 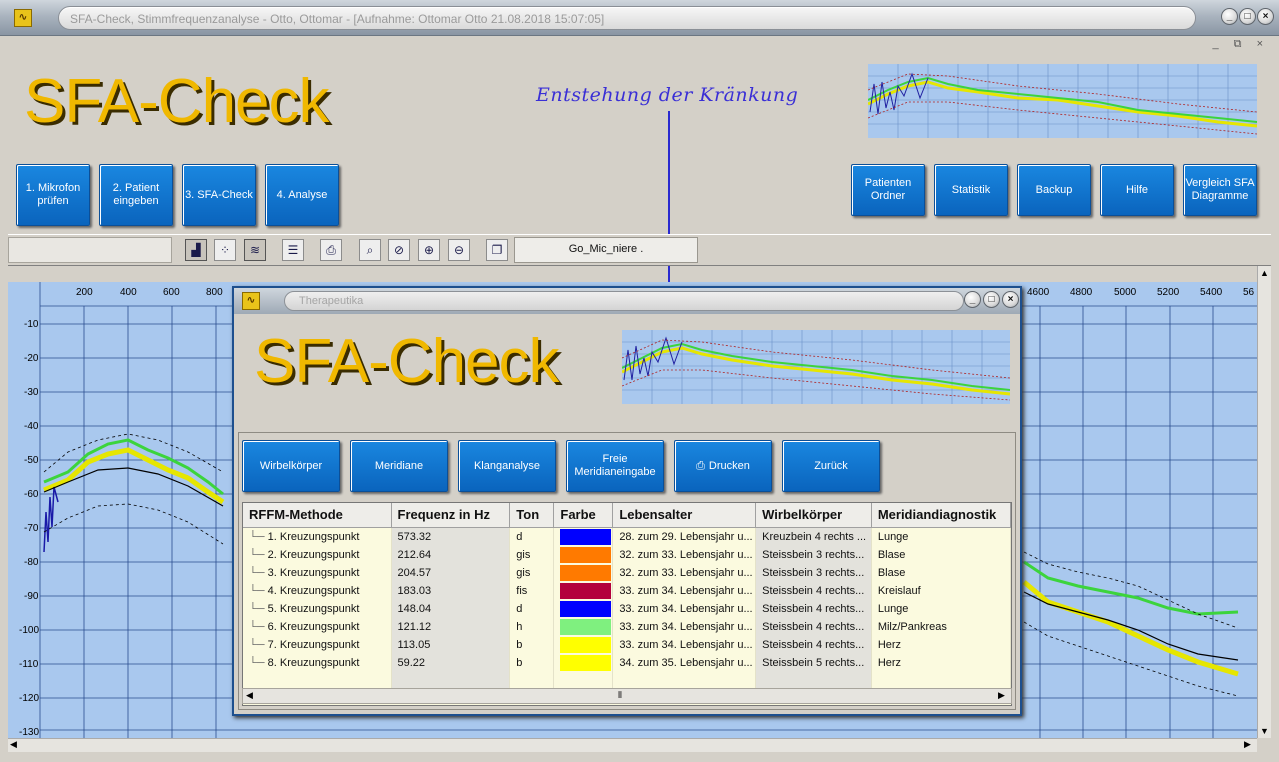 What do you see at coordinates (370, 250) in the screenshot?
I see `zoom-icon: ⌕` at bounding box center [370, 250].